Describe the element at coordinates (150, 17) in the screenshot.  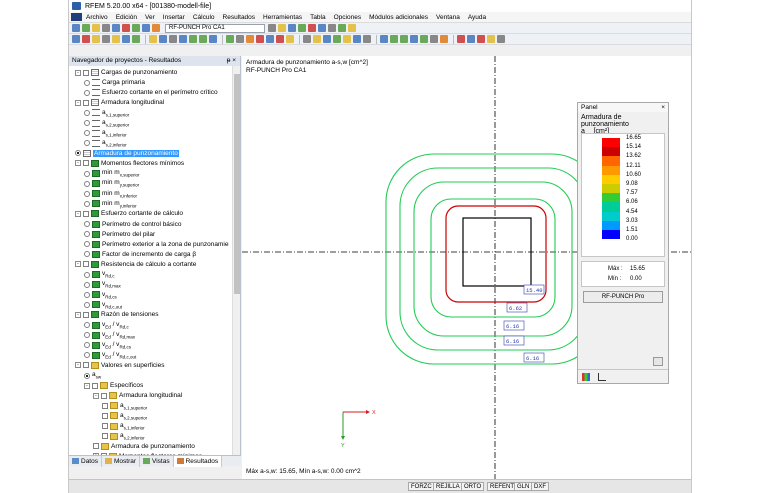
I see `menu-2: Ver` at that location.